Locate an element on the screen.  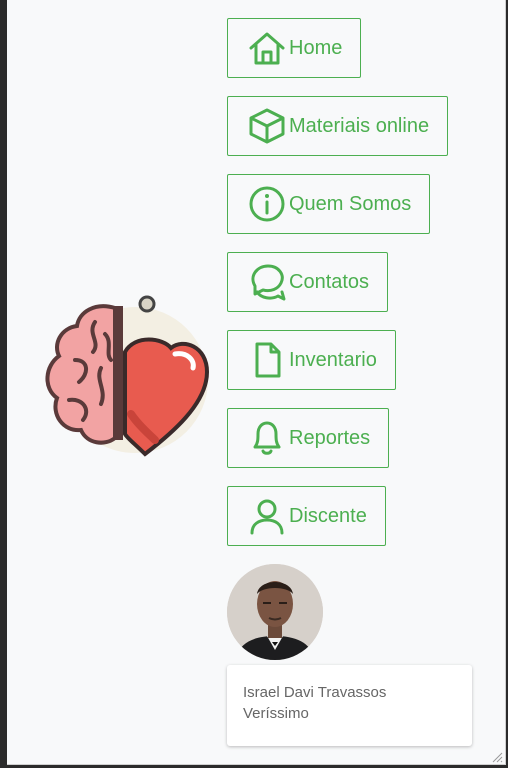
chat-icon is located at coordinates (268, 282).